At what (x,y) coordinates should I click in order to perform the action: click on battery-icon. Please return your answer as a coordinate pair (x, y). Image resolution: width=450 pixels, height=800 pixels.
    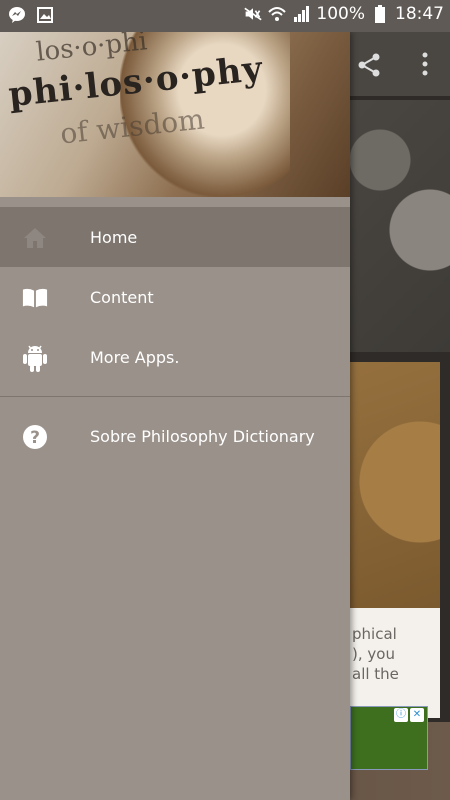
    Looking at the image, I should click on (380, 14).